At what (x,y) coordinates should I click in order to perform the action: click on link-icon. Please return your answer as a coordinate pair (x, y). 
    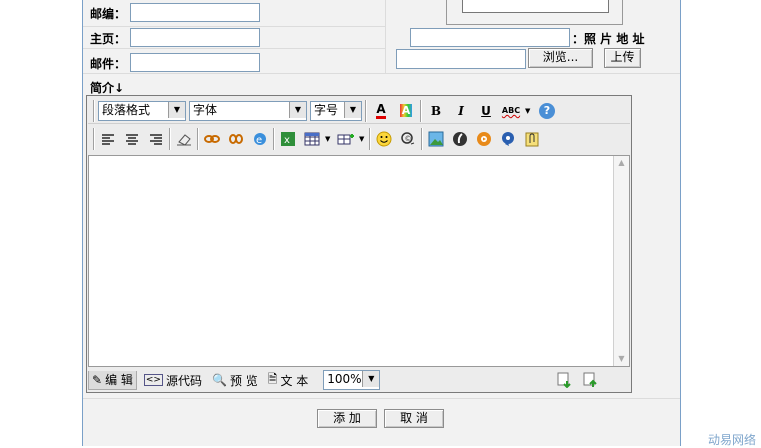
    Looking at the image, I should click on (212, 139).